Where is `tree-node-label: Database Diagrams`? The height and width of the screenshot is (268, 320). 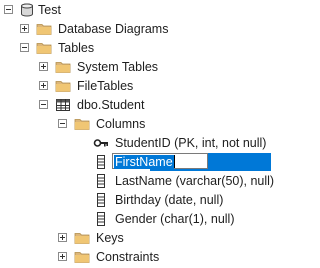 tree-node-label: Database Diagrams is located at coordinates (113, 29).